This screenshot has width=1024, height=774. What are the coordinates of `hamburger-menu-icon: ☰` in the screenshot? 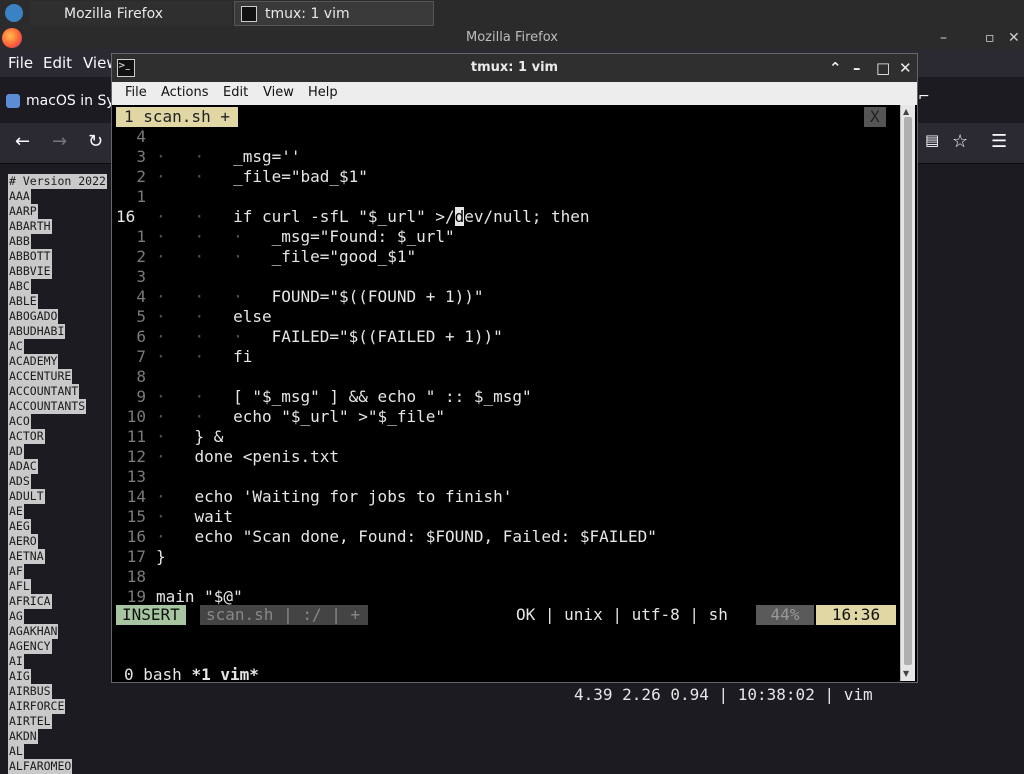 It's located at (999, 141).